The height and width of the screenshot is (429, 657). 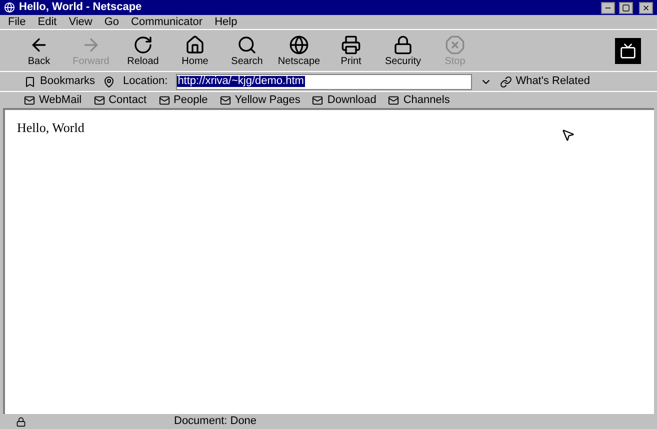 What do you see at coordinates (47, 22) in the screenshot?
I see `menu-item: Edit` at bounding box center [47, 22].